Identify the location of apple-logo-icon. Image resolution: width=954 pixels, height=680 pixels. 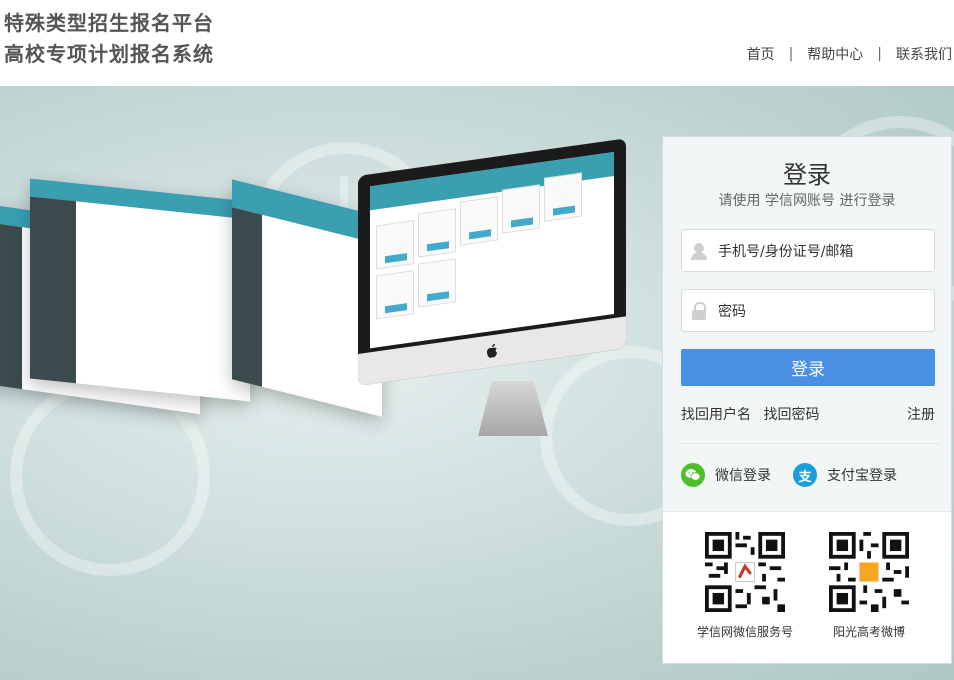
(492, 350).